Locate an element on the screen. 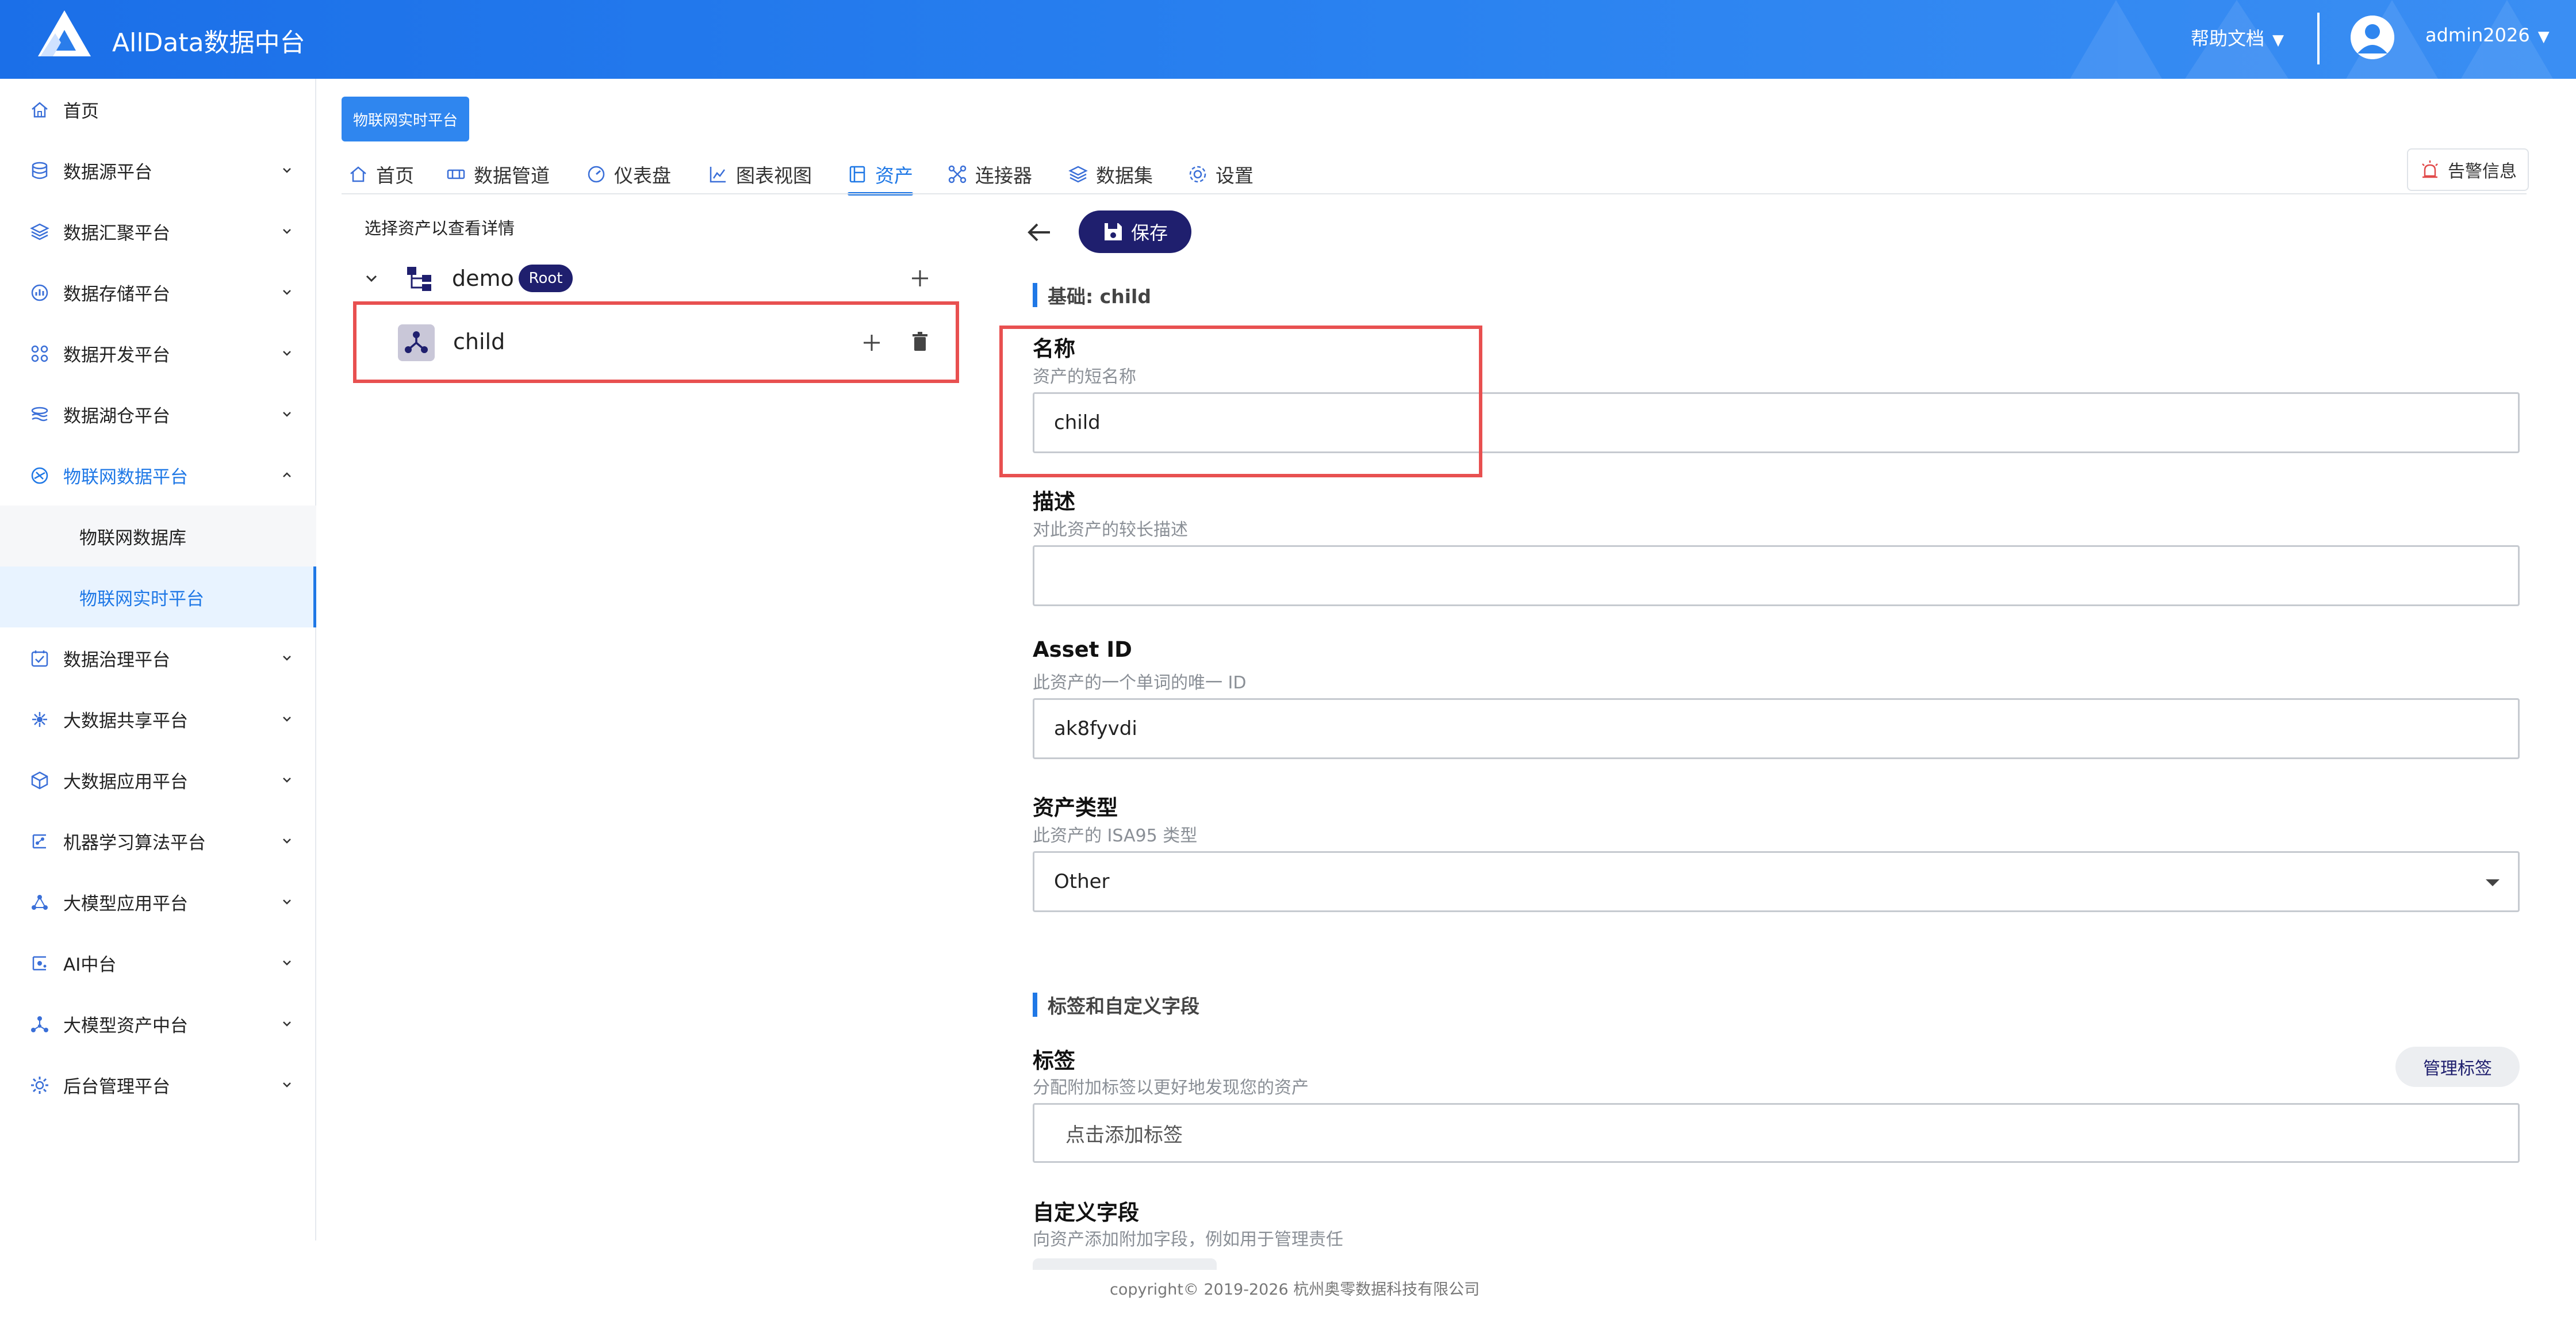  tab-pipeline: 数据管道 is located at coordinates (498, 174).